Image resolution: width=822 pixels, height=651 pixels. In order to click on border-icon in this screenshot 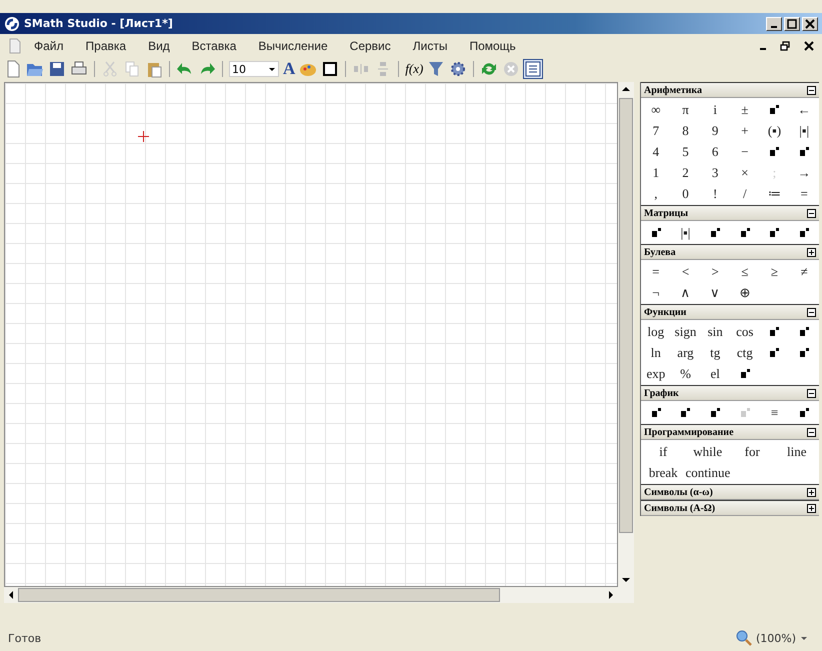, I will do `click(330, 69)`.